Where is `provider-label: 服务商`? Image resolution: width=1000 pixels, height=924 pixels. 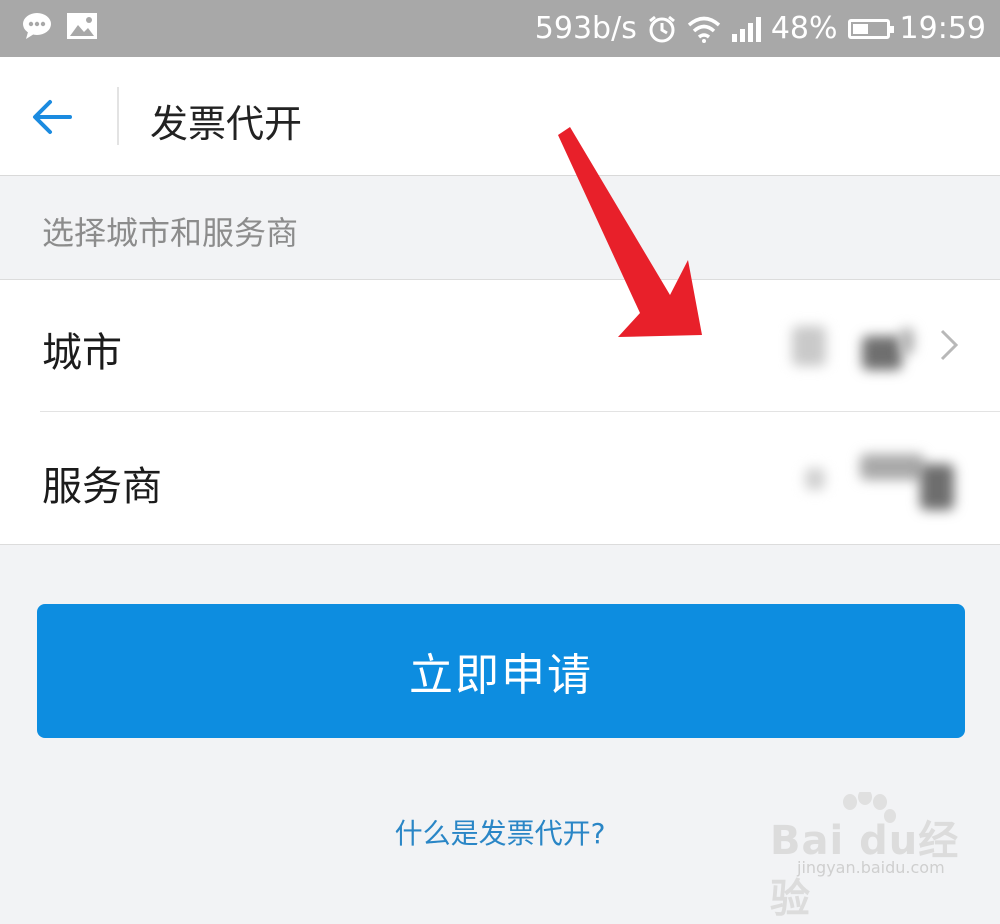 provider-label: 服务商 is located at coordinates (102, 487).